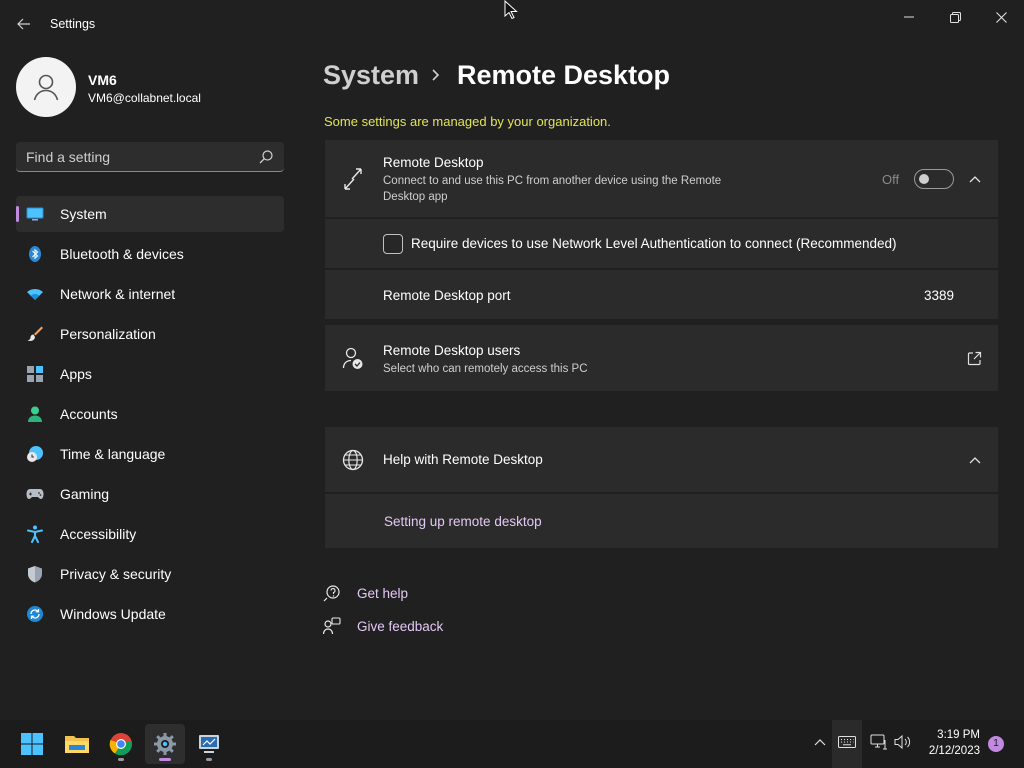  I want to click on file-explorer-icon, so click(77, 744).